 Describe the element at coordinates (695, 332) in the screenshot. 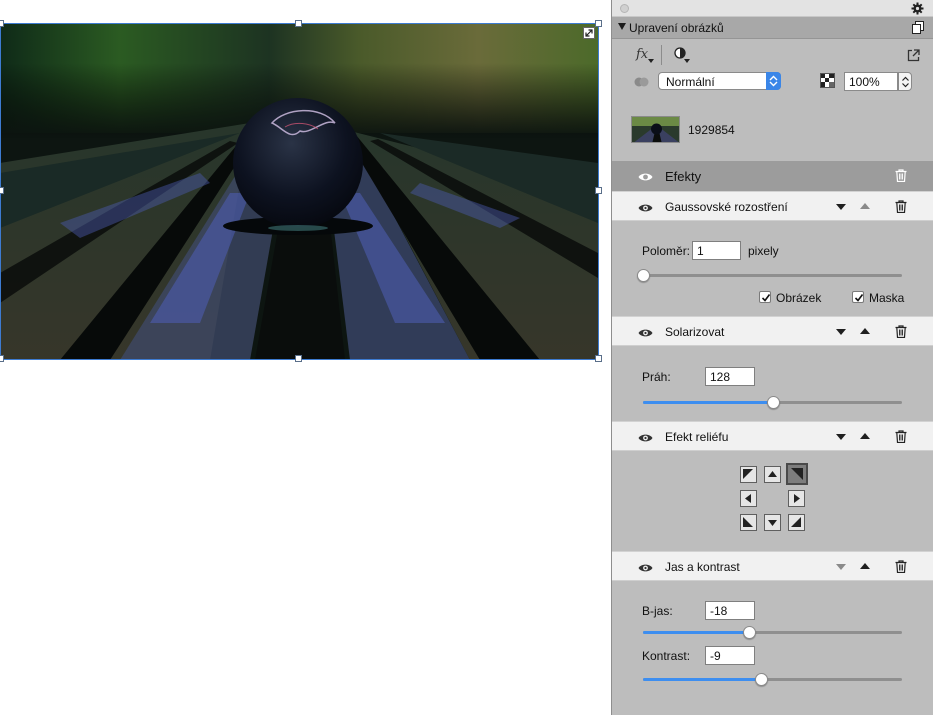

I see `effect-name: Solarizovat` at that location.